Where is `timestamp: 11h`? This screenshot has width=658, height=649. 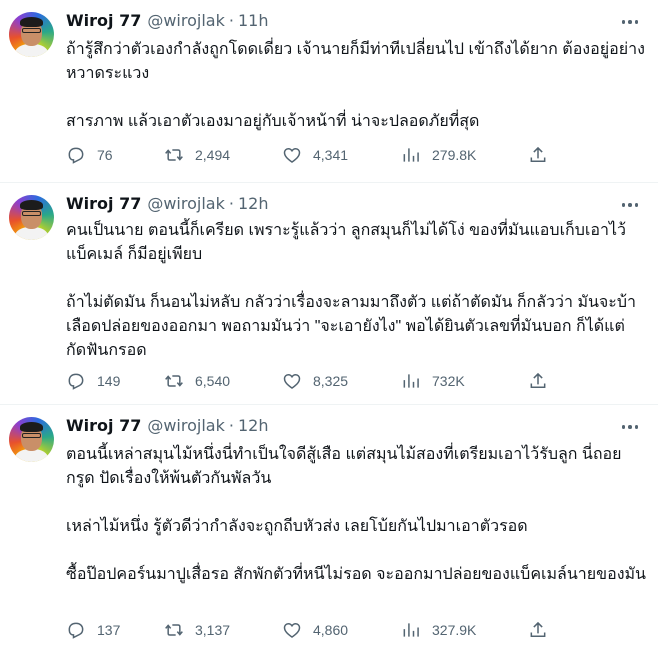 timestamp: 11h is located at coordinates (253, 20).